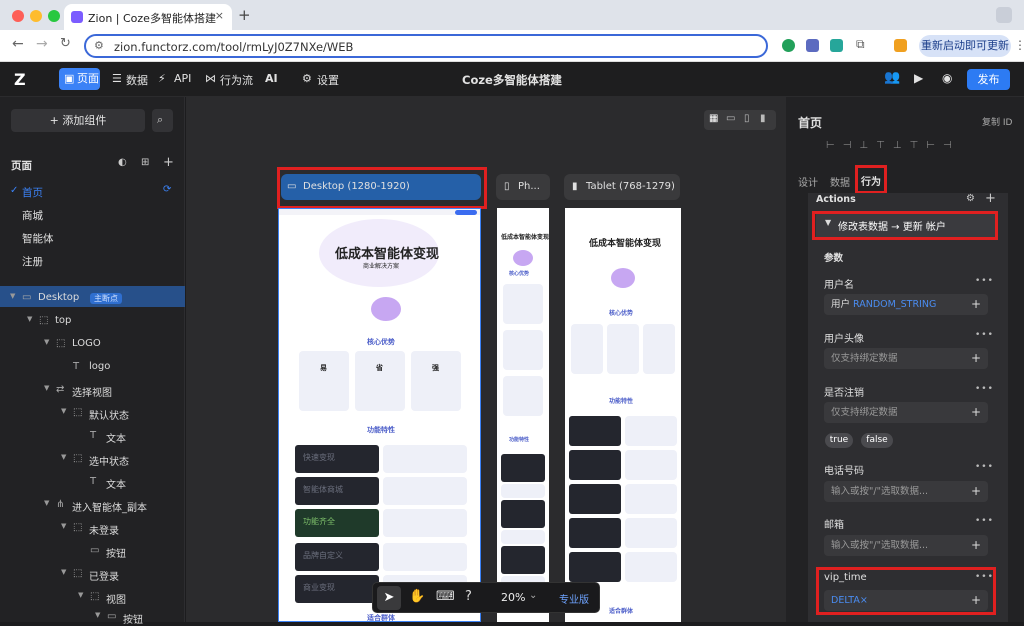  I want to click on phone-preview: 低成本智能体变现 核心优势 功能特性, so click(523, 415).